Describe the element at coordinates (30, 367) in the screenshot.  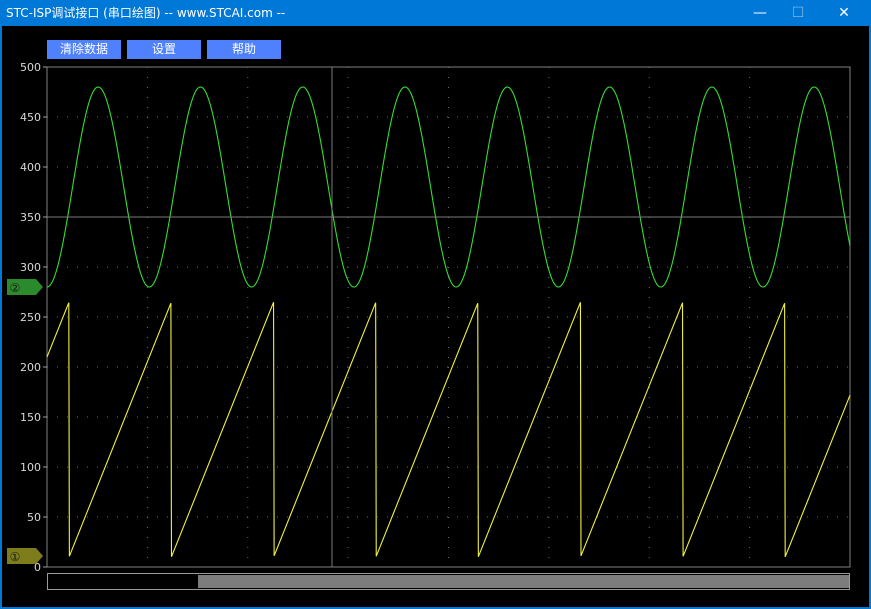
I see `y-tick-label: 200` at that location.